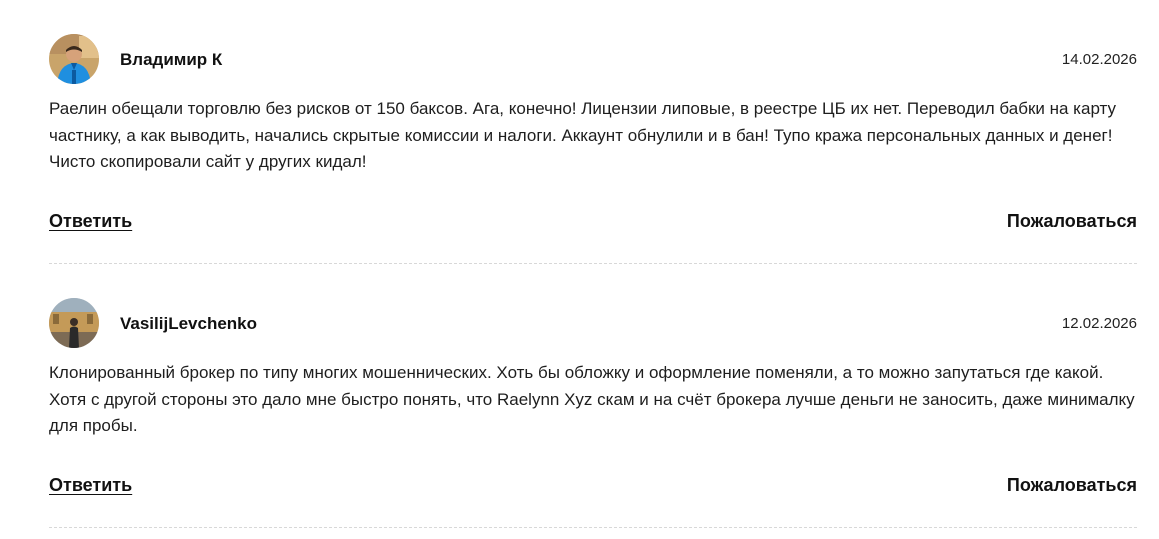 The image size is (1159, 539). Describe the element at coordinates (1099, 323) in the screenshot. I see `comment-date: 12.02.2026` at that location.